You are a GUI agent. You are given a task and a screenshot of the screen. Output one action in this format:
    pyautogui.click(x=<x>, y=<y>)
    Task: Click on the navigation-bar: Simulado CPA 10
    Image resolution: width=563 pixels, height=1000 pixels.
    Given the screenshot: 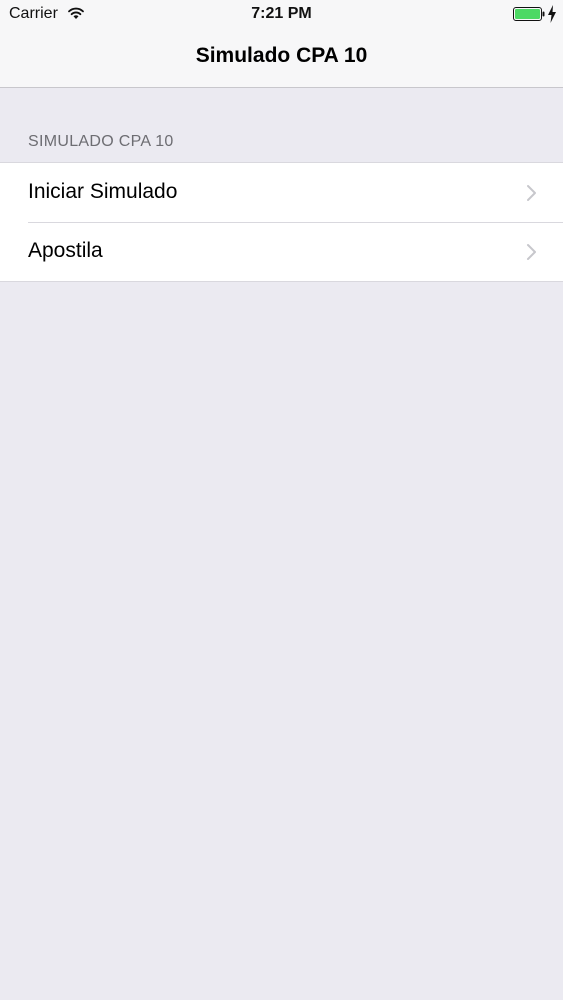 What is the action you would take?
    pyautogui.click(x=281, y=59)
    